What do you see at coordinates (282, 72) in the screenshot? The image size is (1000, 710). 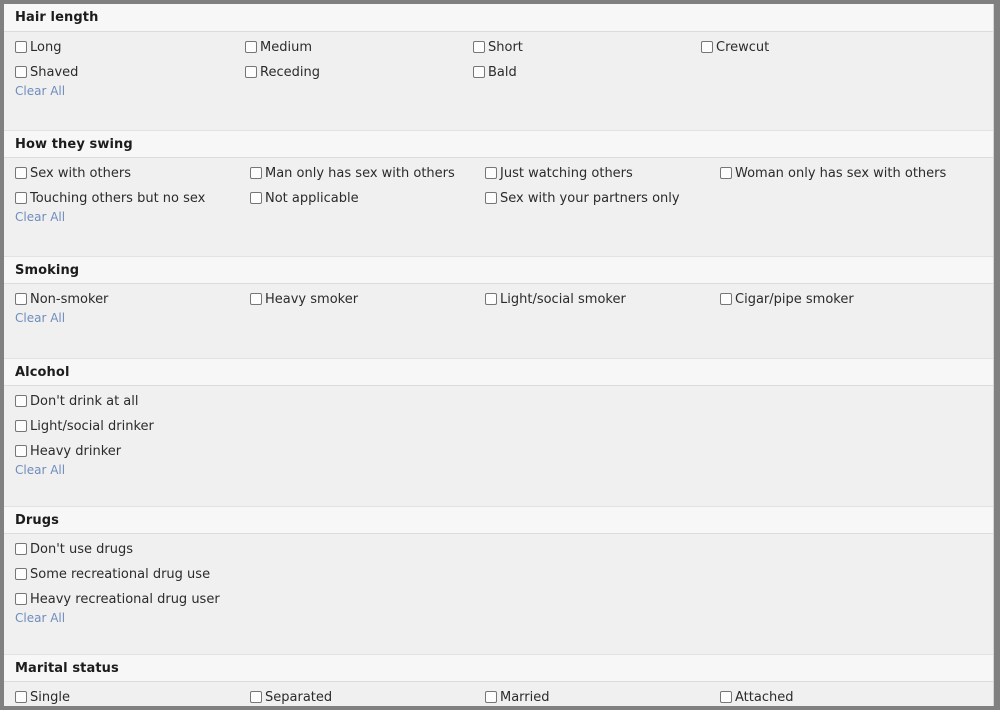 I see `checkbox-option: Receding` at bounding box center [282, 72].